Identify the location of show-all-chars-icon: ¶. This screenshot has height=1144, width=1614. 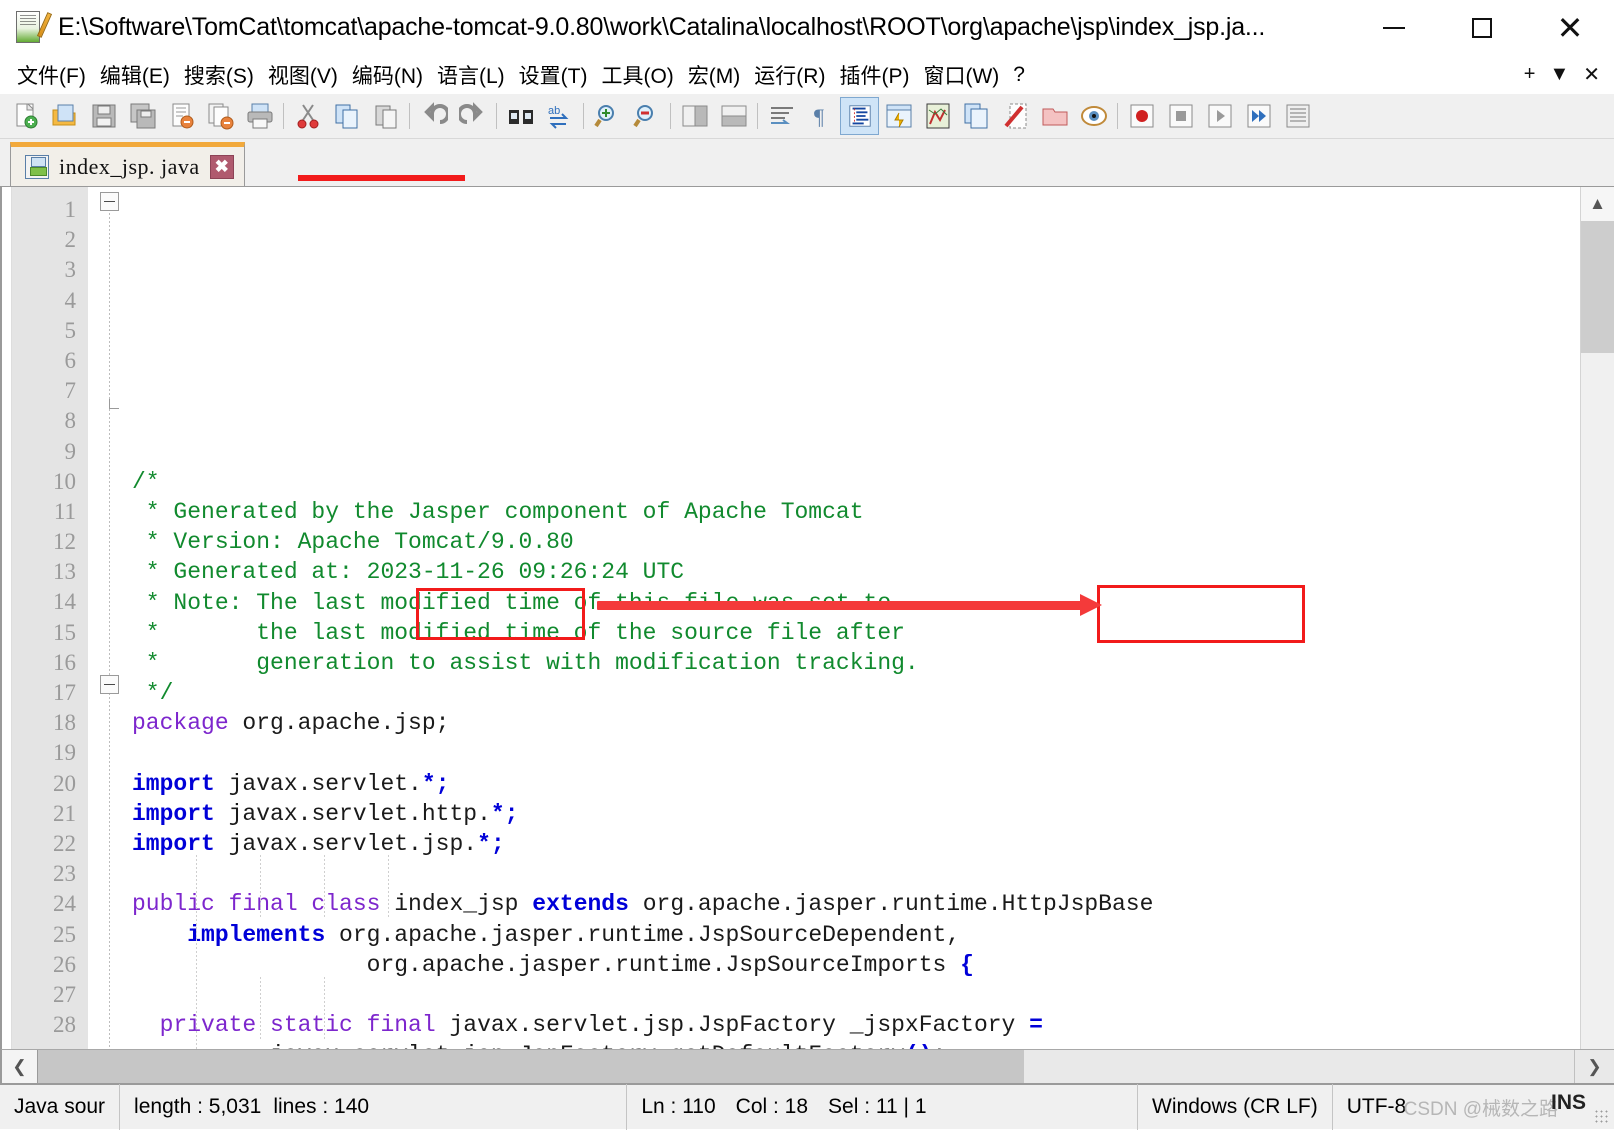
(820, 116).